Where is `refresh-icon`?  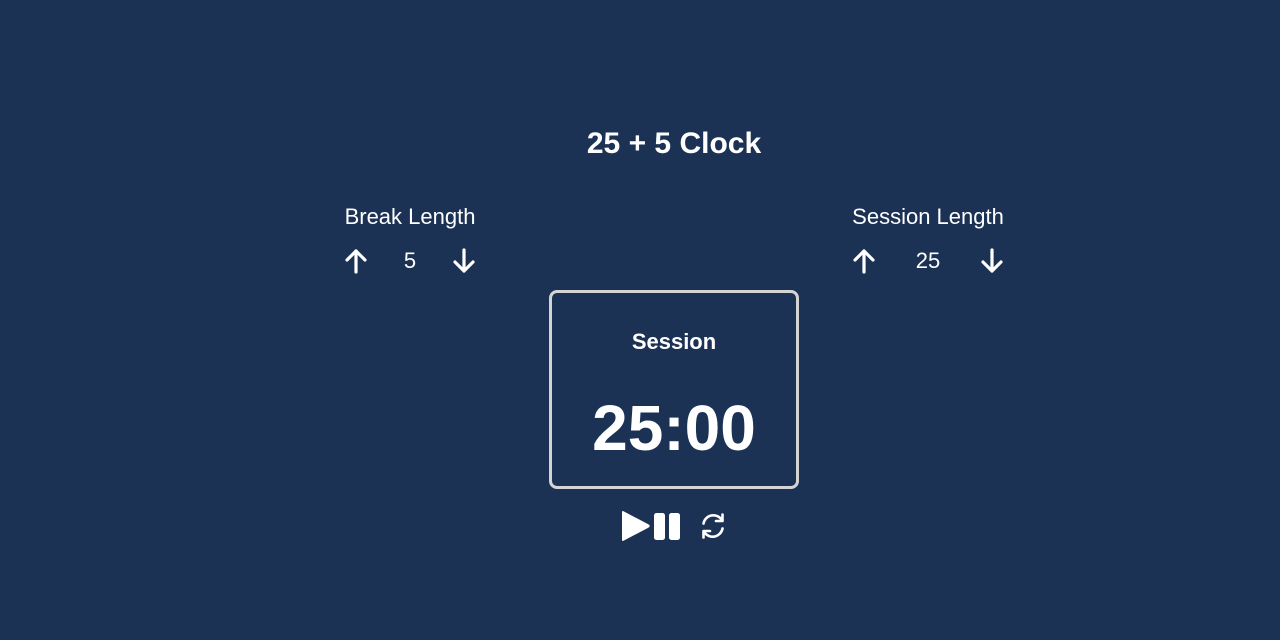 refresh-icon is located at coordinates (713, 526).